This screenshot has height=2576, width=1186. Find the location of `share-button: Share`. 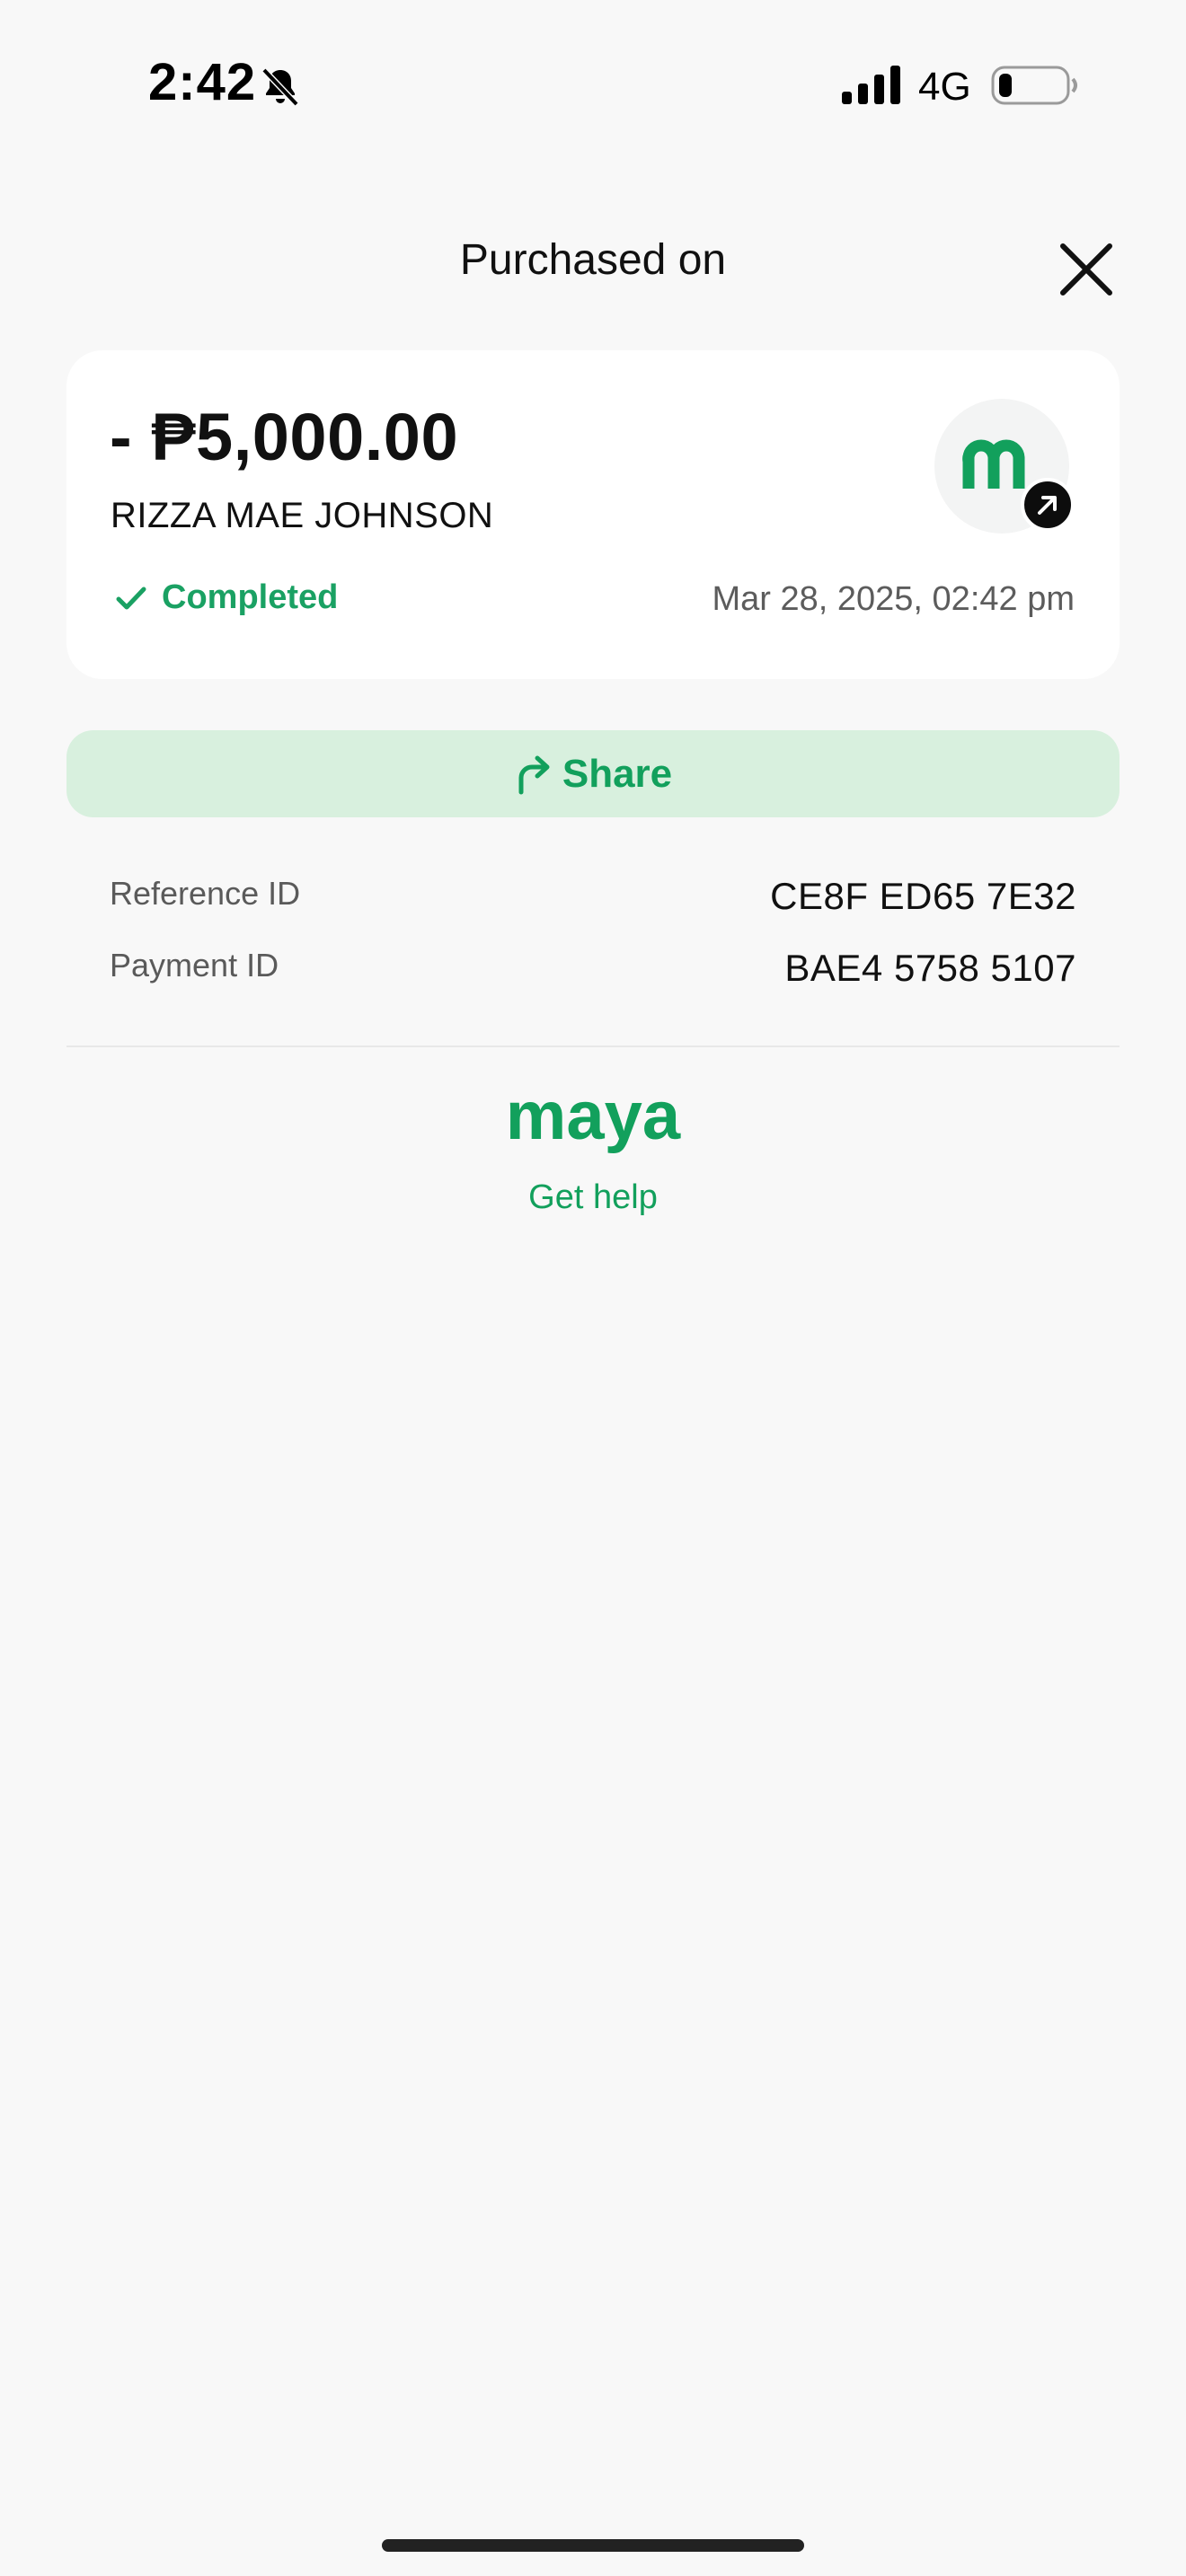

share-button: Share is located at coordinates (593, 773).